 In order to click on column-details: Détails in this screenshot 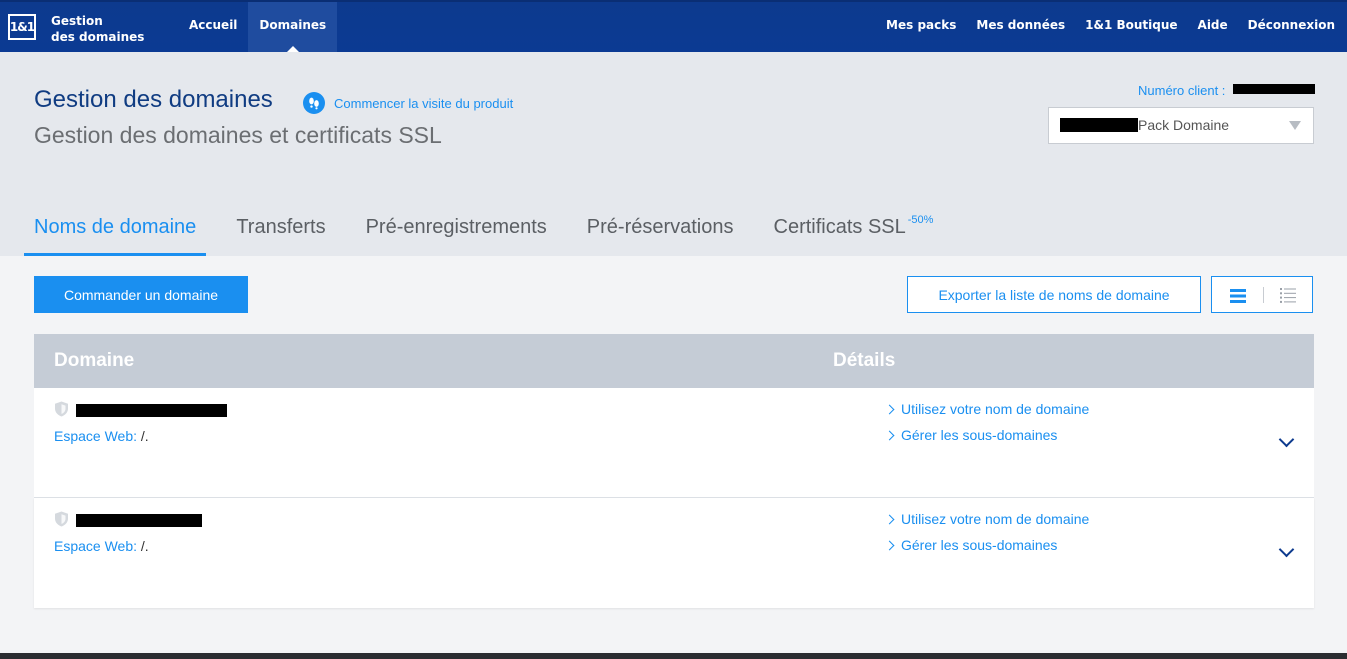, I will do `click(864, 360)`.